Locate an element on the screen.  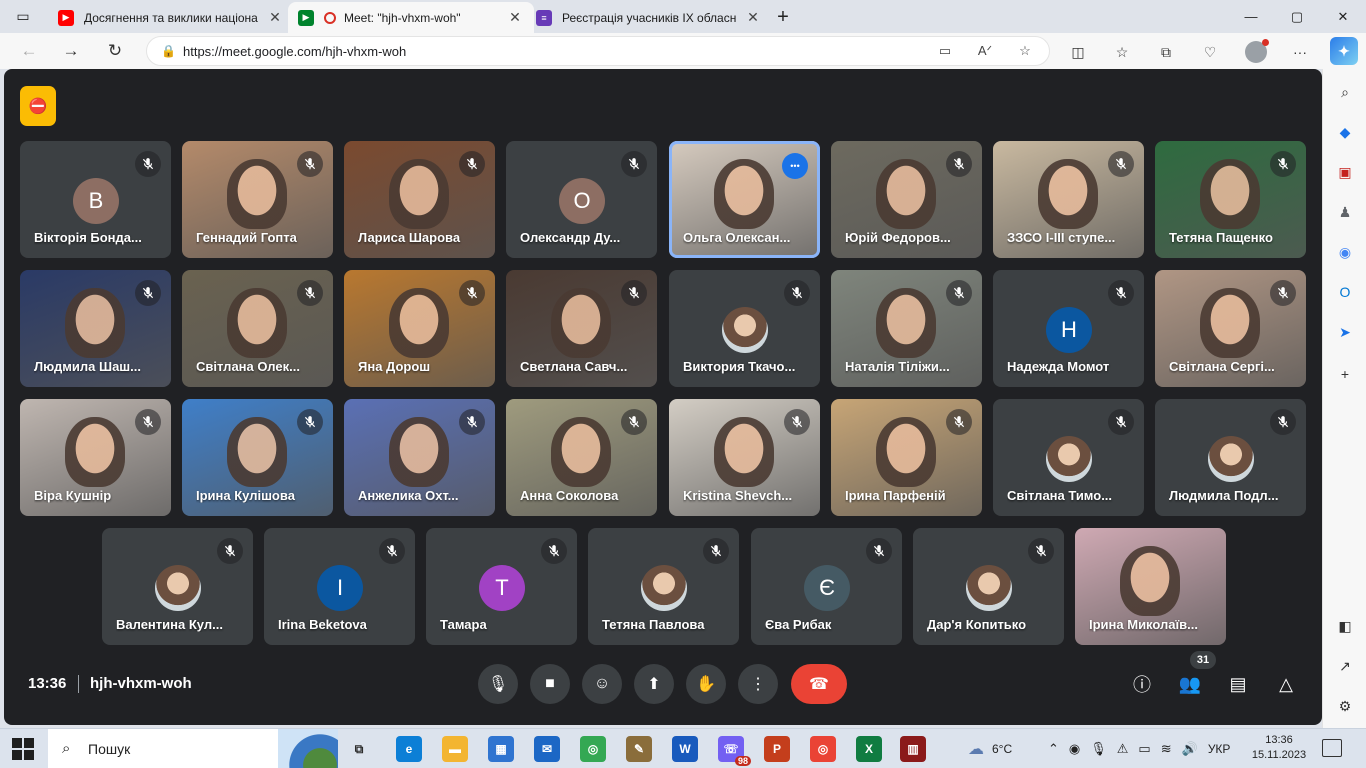
participant-tile: Н Надежда Момот is located at coordinates (1068, 328).